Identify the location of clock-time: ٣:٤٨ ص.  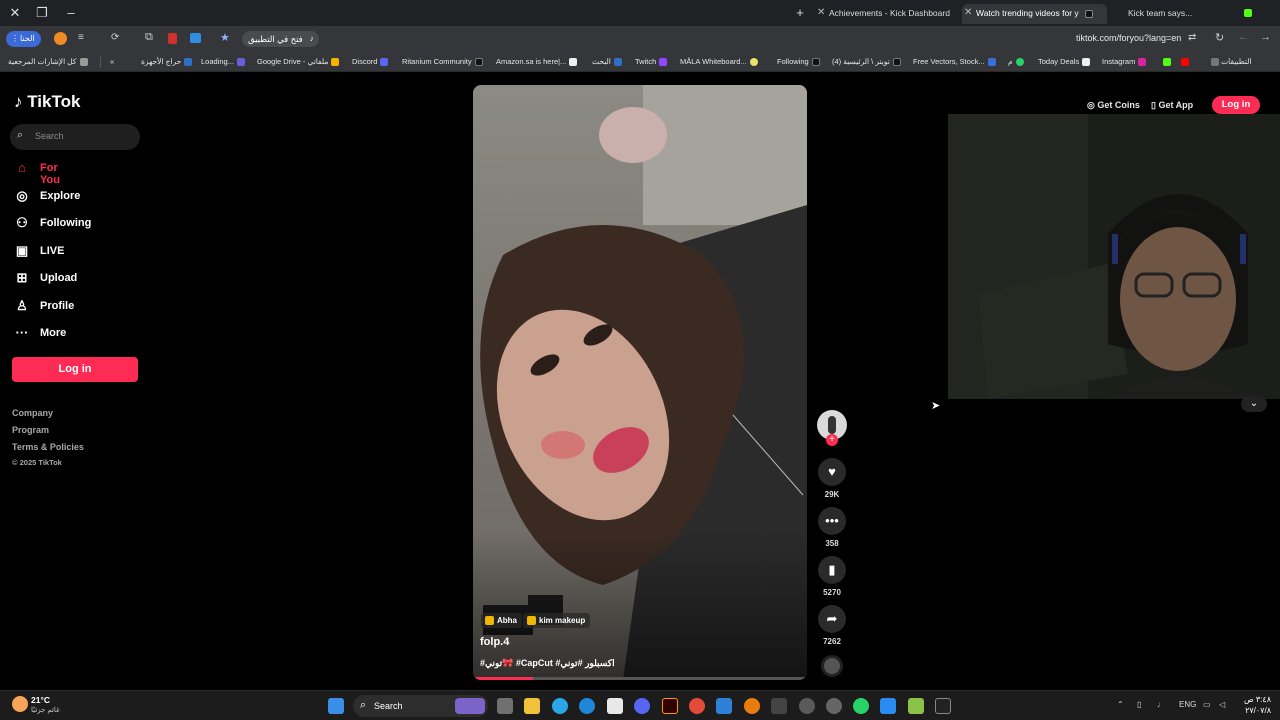
(1255, 699).